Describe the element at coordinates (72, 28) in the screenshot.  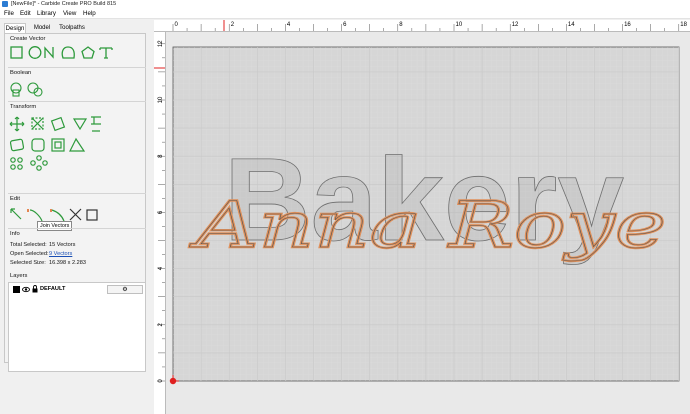
I see `tab-toolpaths: Toolpaths` at that location.